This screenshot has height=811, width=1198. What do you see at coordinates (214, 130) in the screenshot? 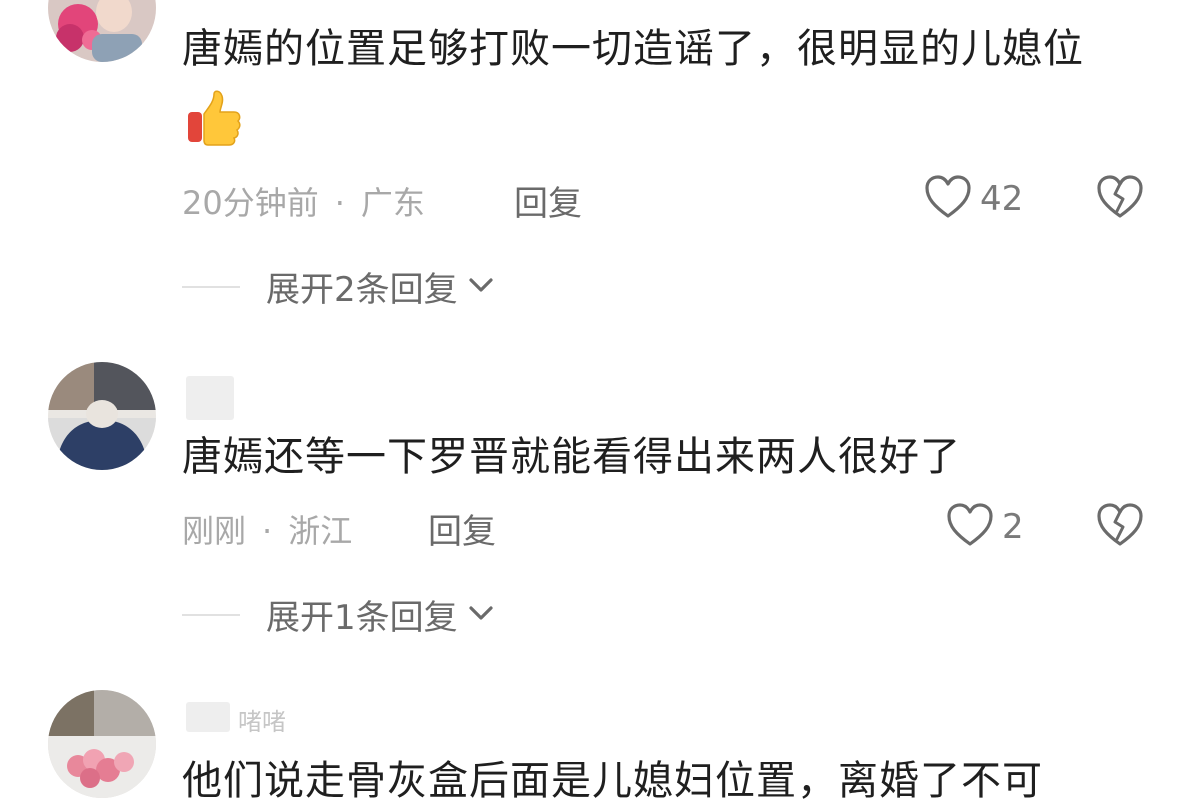
I see `thumbs-up-icon` at bounding box center [214, 130].